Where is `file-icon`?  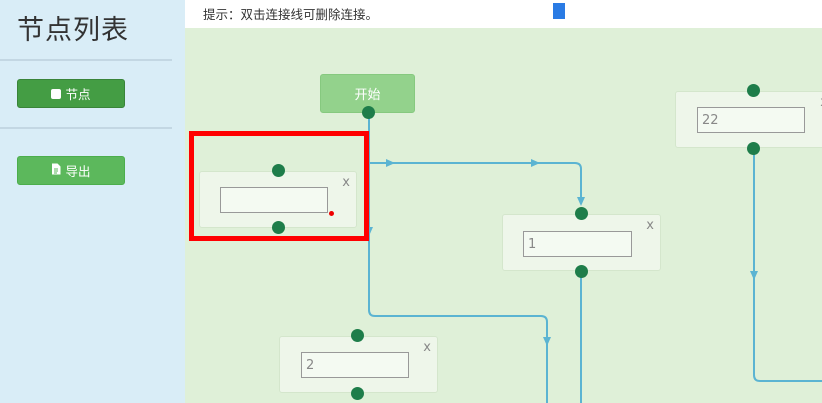 file-icon is located at coordinates (56, 170).